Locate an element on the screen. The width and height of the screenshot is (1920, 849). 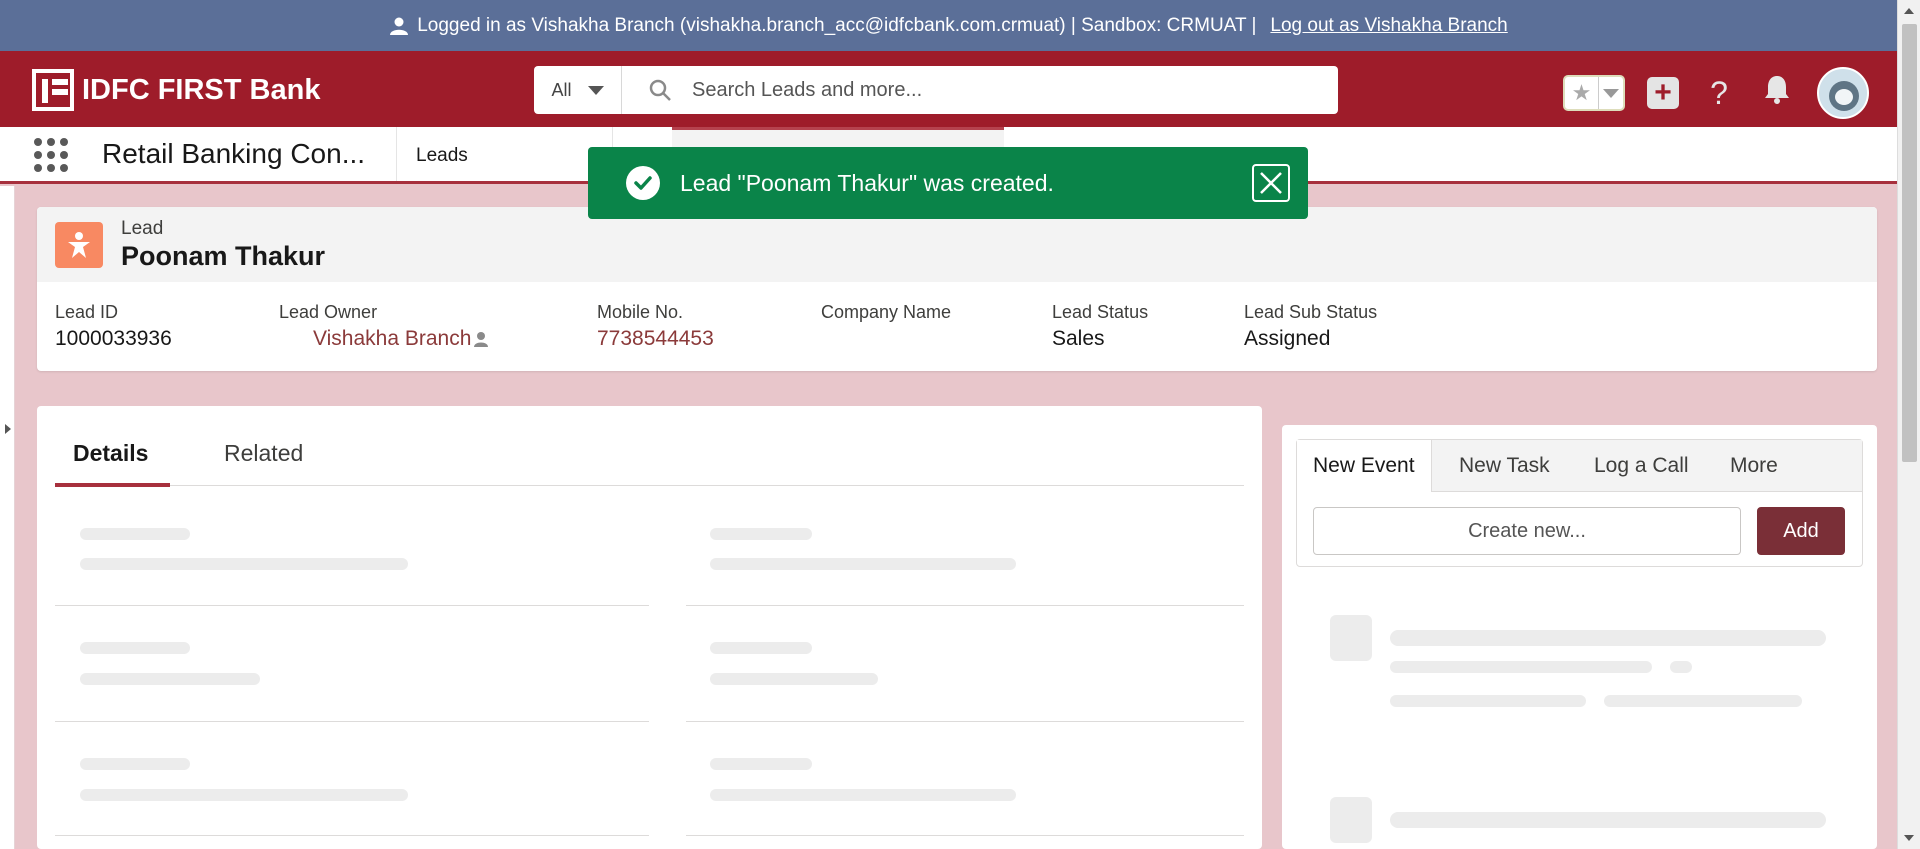
nav-tab-leads: Leads is located at coordinates (442, 156).